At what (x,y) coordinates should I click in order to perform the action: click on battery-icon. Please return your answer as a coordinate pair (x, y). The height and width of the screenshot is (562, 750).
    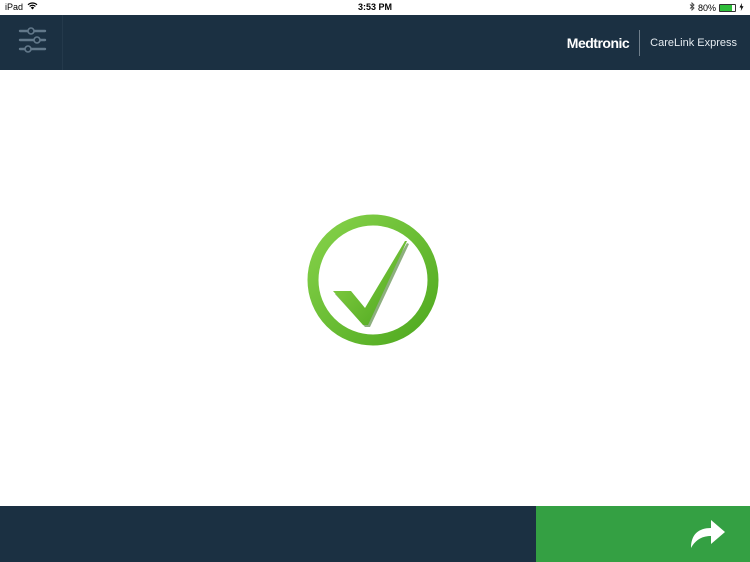
    Looking at the image, I should click on (727, 7).